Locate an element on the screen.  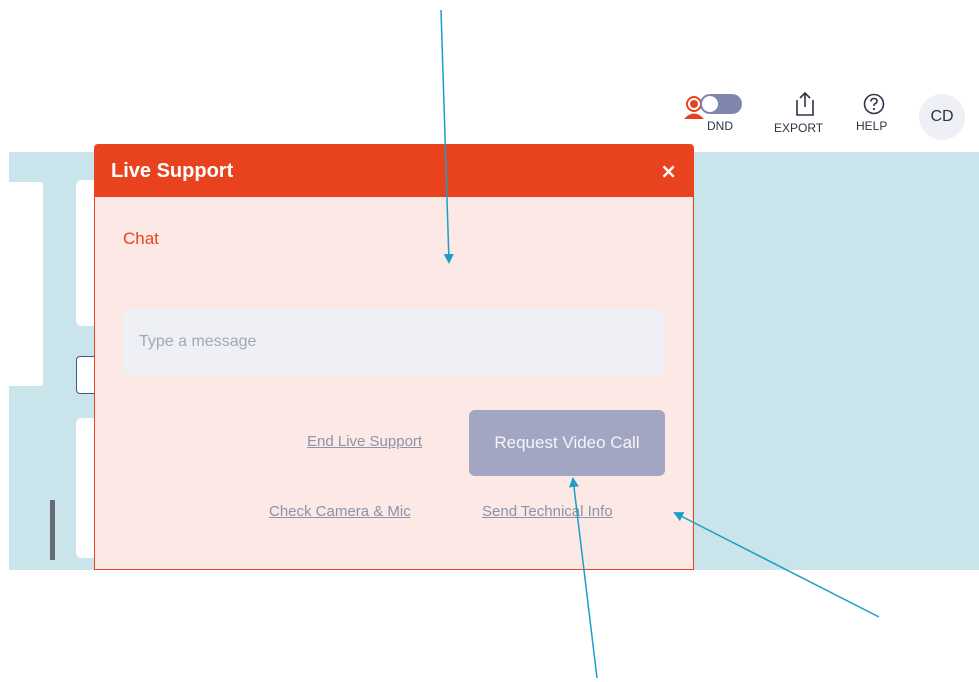
dialog-title: Live Support is located at coordinates (172, 170).